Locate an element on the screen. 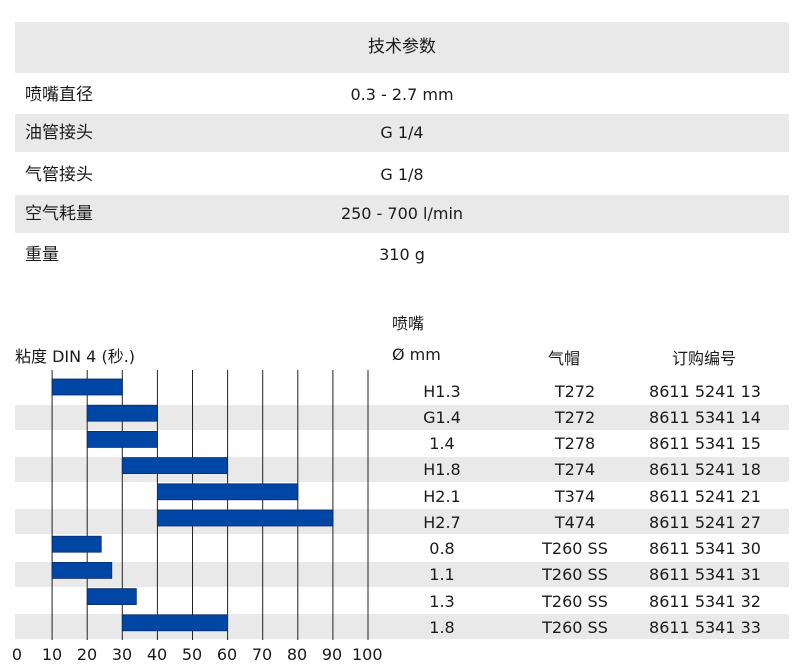 This screenshot has height=666, width=795. order-number: 8611 5341 32 is located at coordinates (705, 601).